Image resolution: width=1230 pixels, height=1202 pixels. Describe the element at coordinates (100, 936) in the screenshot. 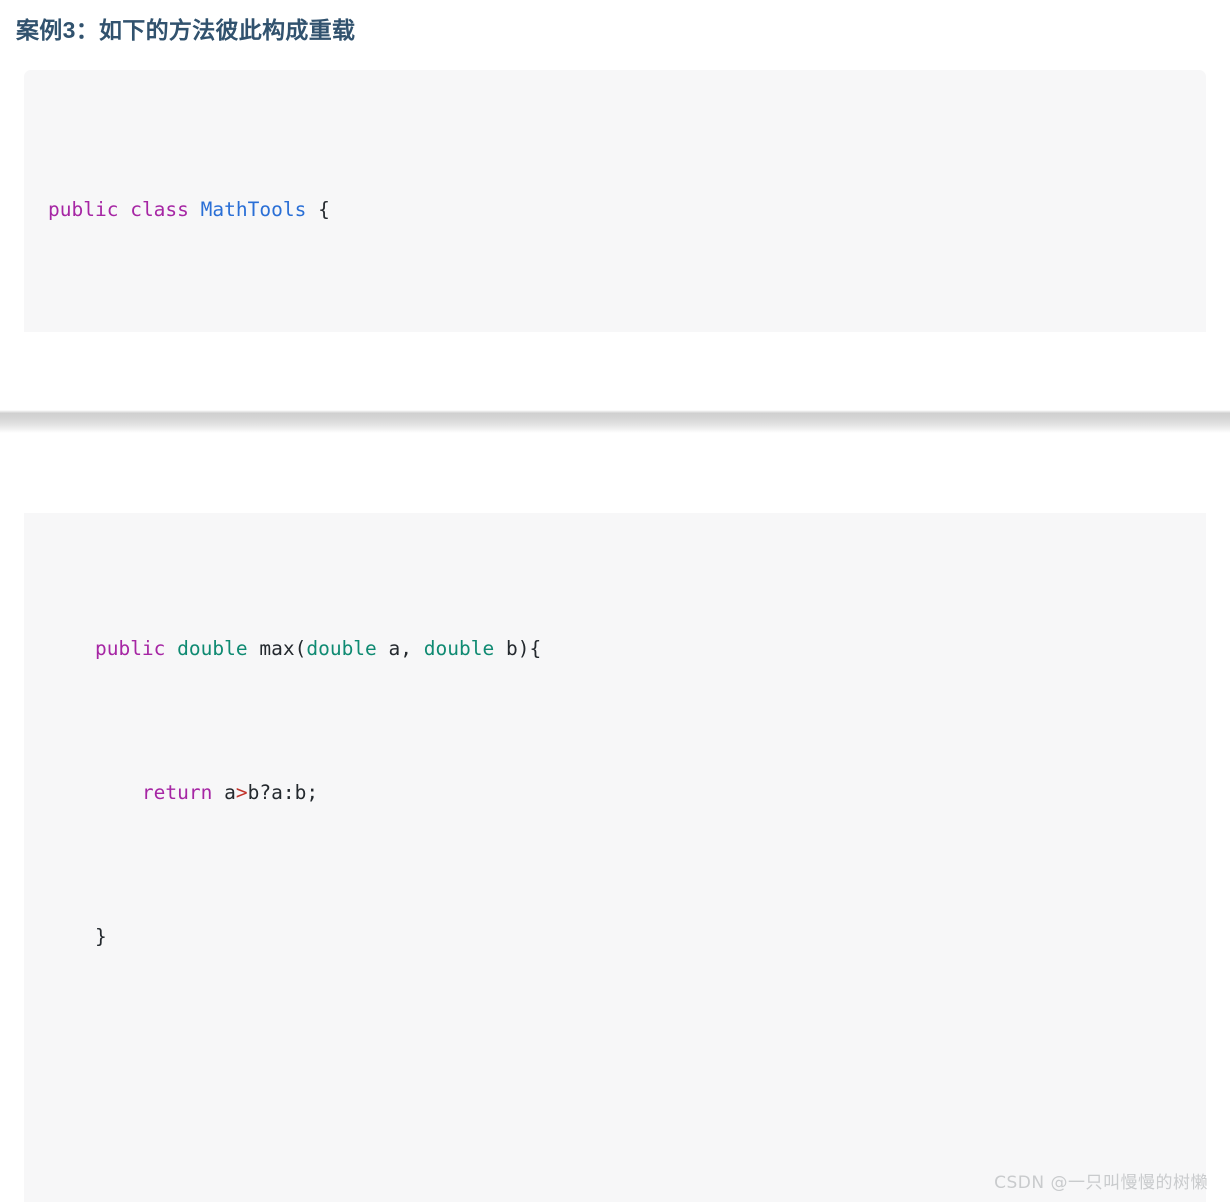

I see `code-line: }` at that location.